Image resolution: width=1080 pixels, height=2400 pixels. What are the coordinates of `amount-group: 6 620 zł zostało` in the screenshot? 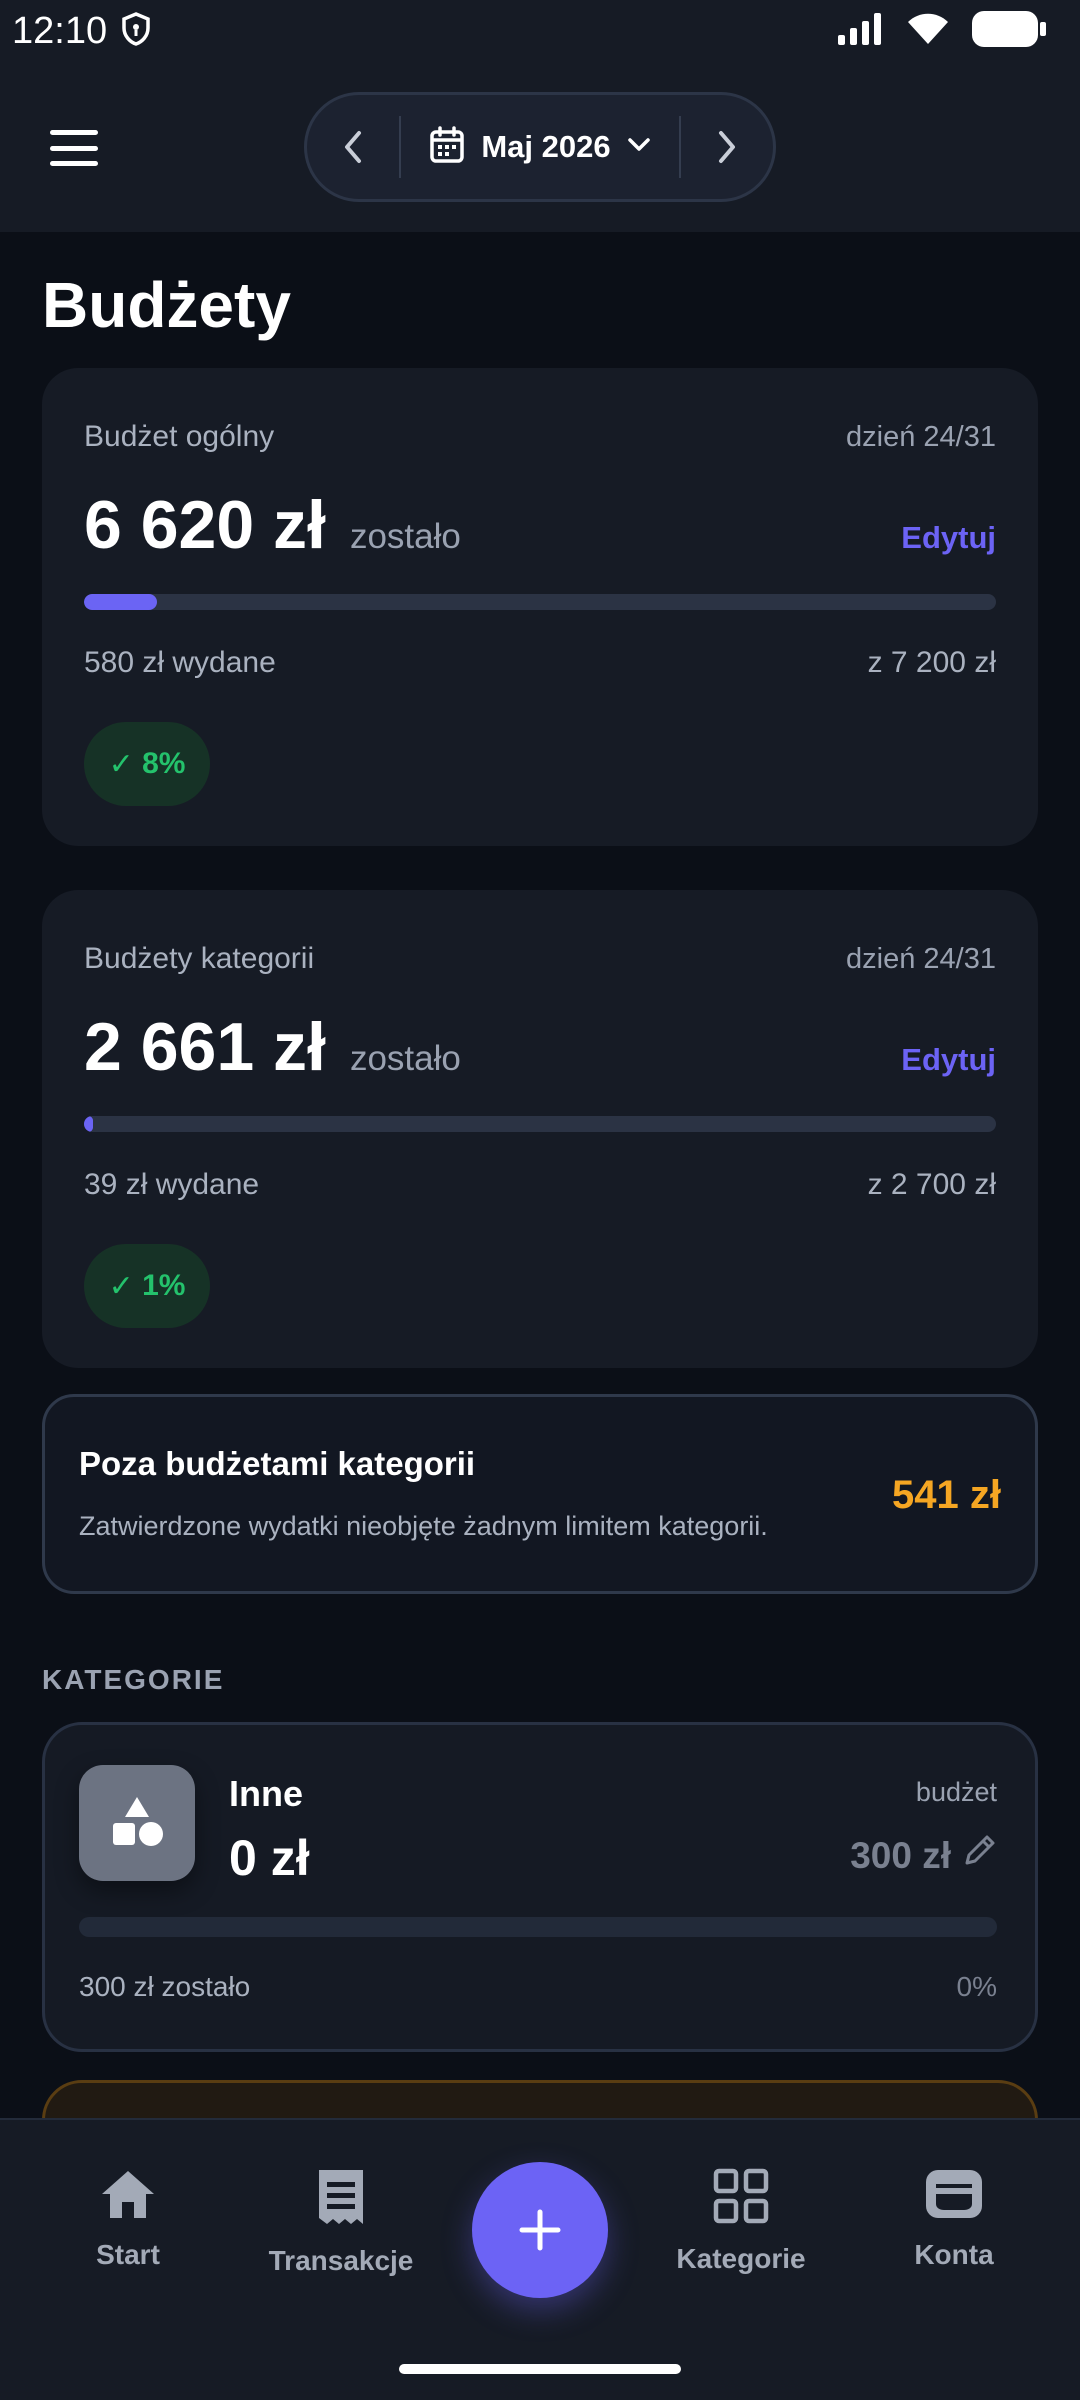 It's located at (272, 525).